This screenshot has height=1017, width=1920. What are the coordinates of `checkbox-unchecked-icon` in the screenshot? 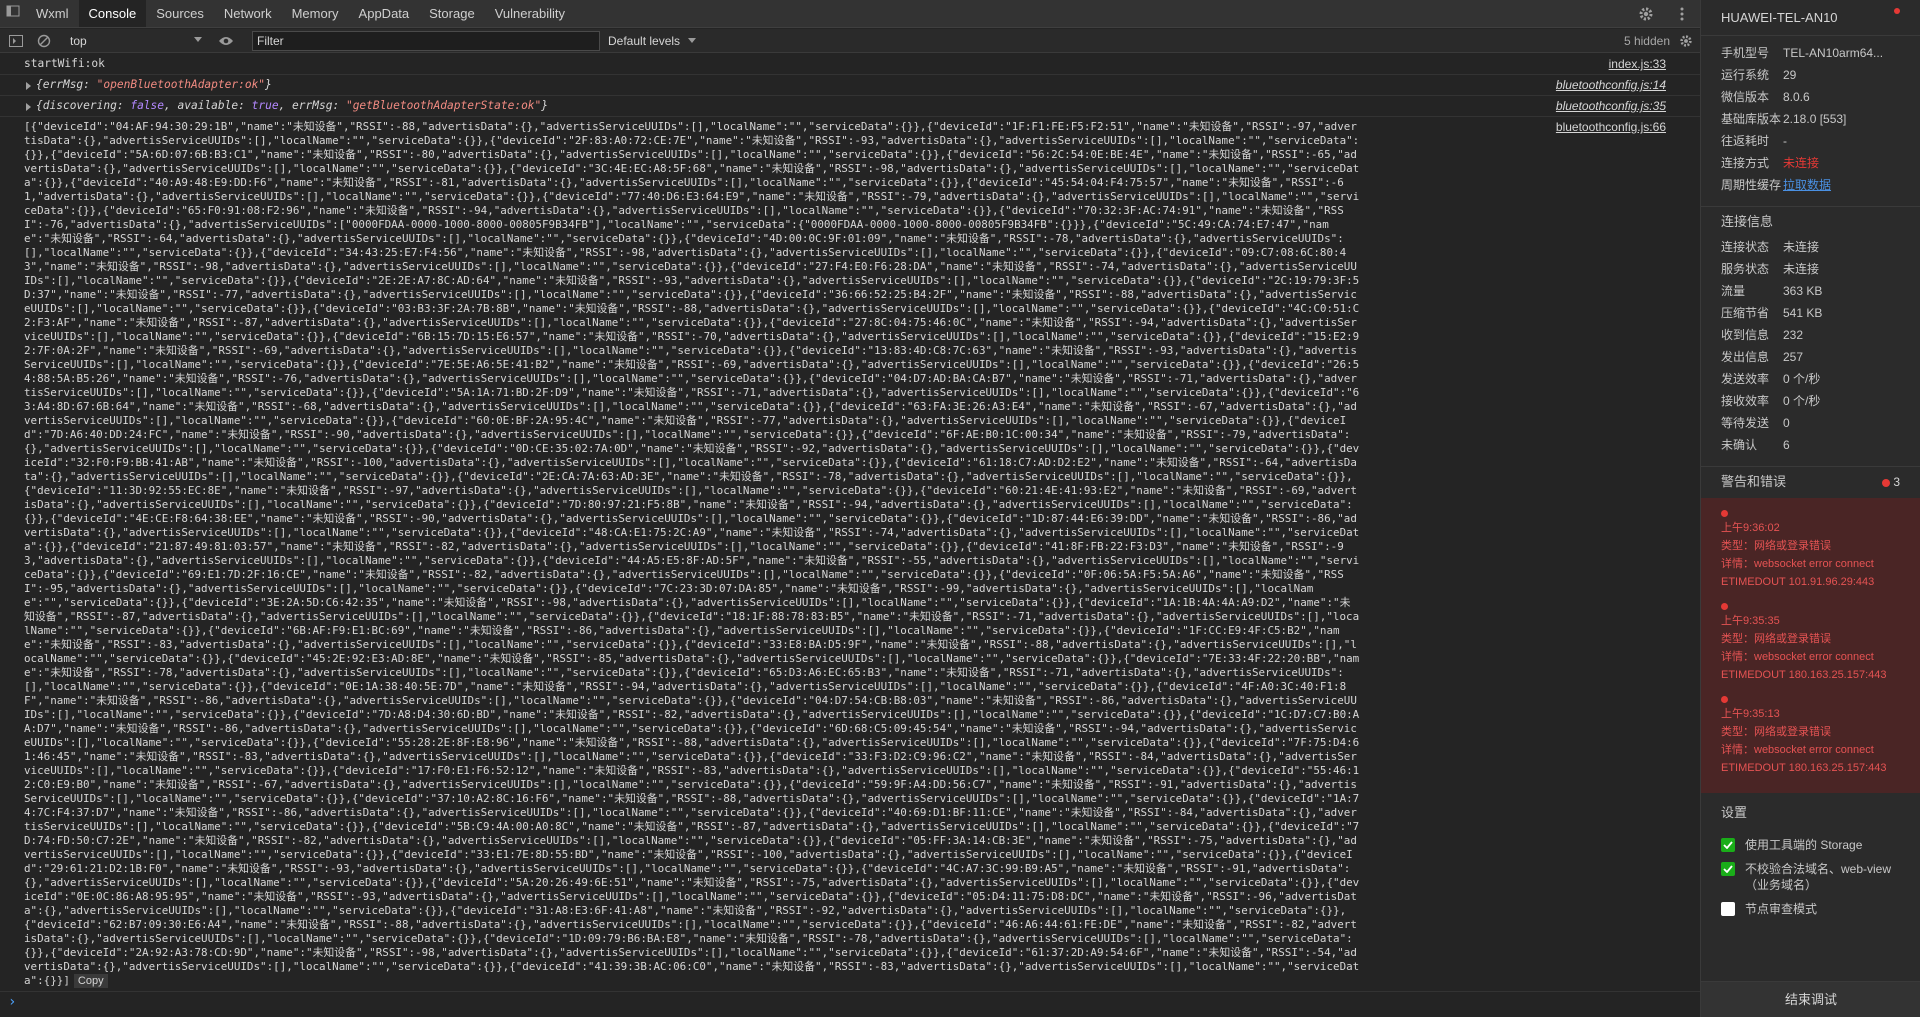 It's located at (1728, 909).